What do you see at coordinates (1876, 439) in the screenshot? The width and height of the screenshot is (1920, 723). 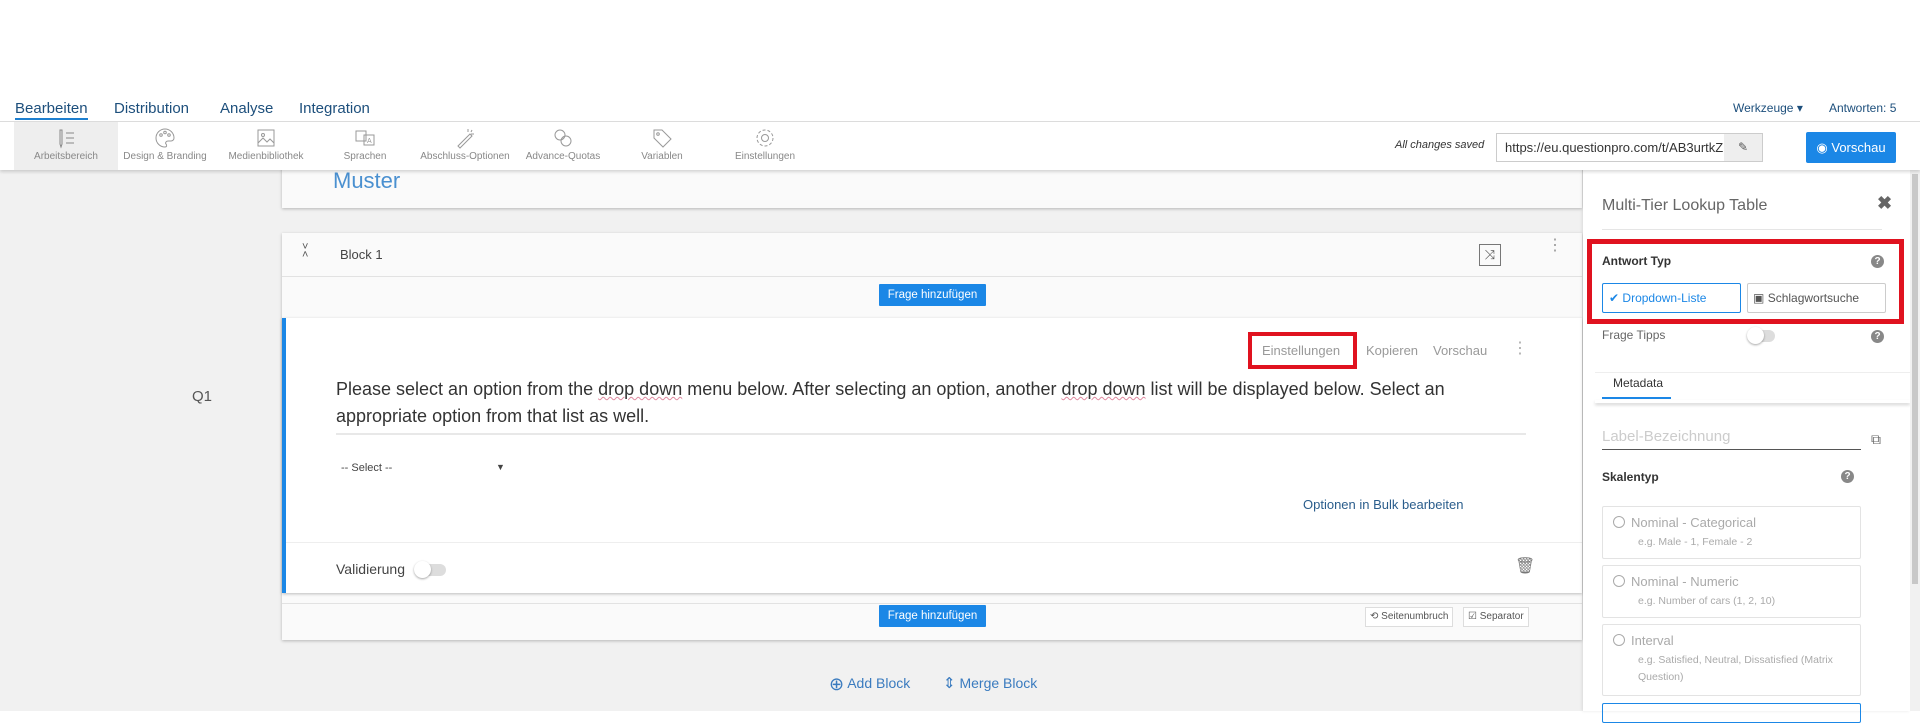 I see `external-edit-icon: ⧉` at bounding box center [1876, 439].